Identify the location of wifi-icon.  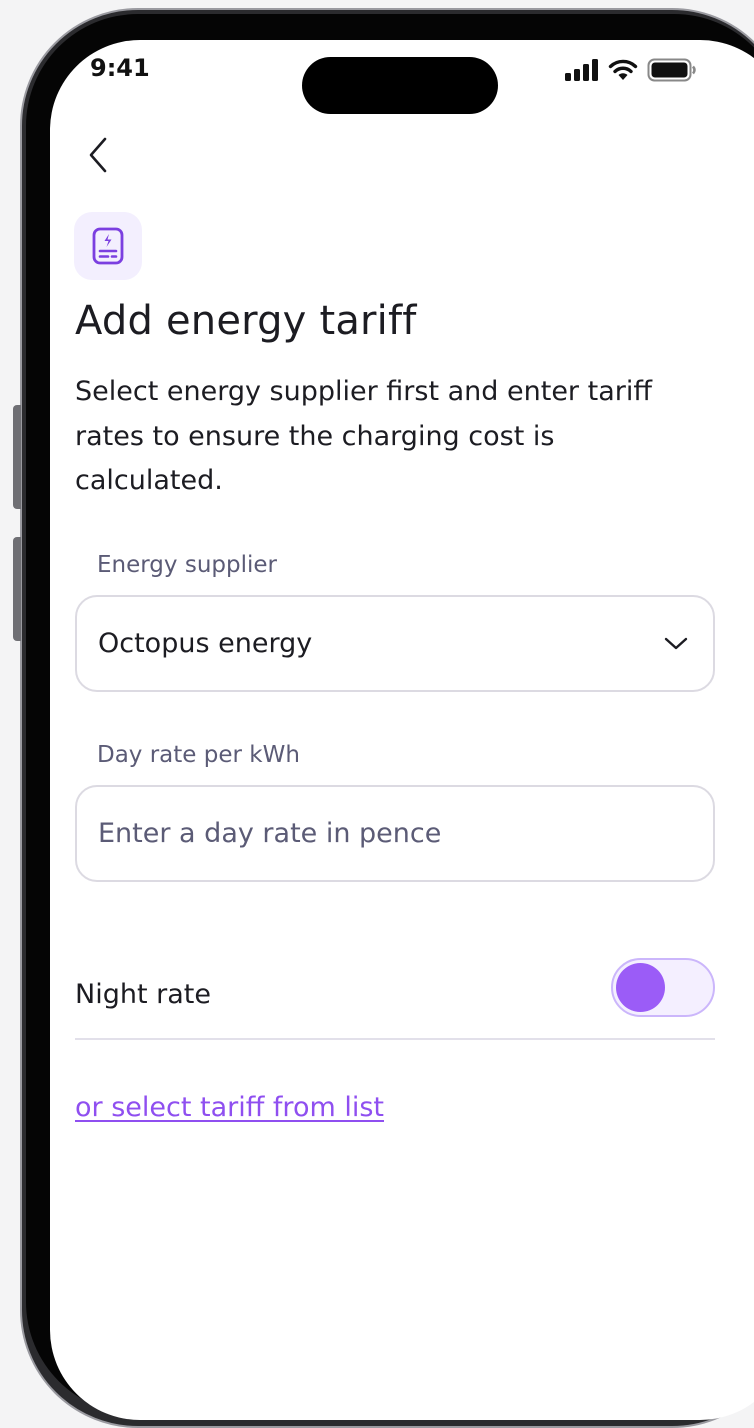
(623, 69).